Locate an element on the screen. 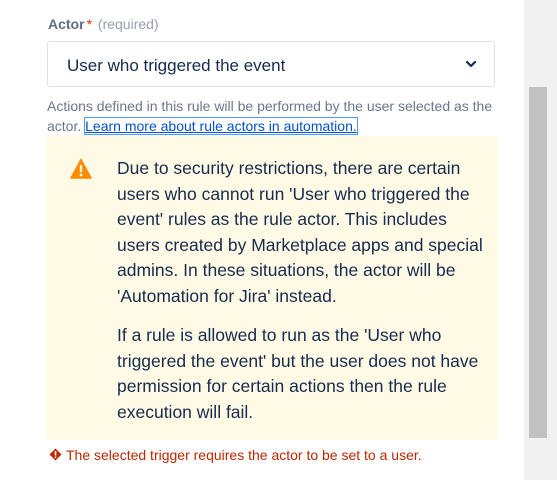  actor-label-text: Actor is located at coordinates (66, 24).